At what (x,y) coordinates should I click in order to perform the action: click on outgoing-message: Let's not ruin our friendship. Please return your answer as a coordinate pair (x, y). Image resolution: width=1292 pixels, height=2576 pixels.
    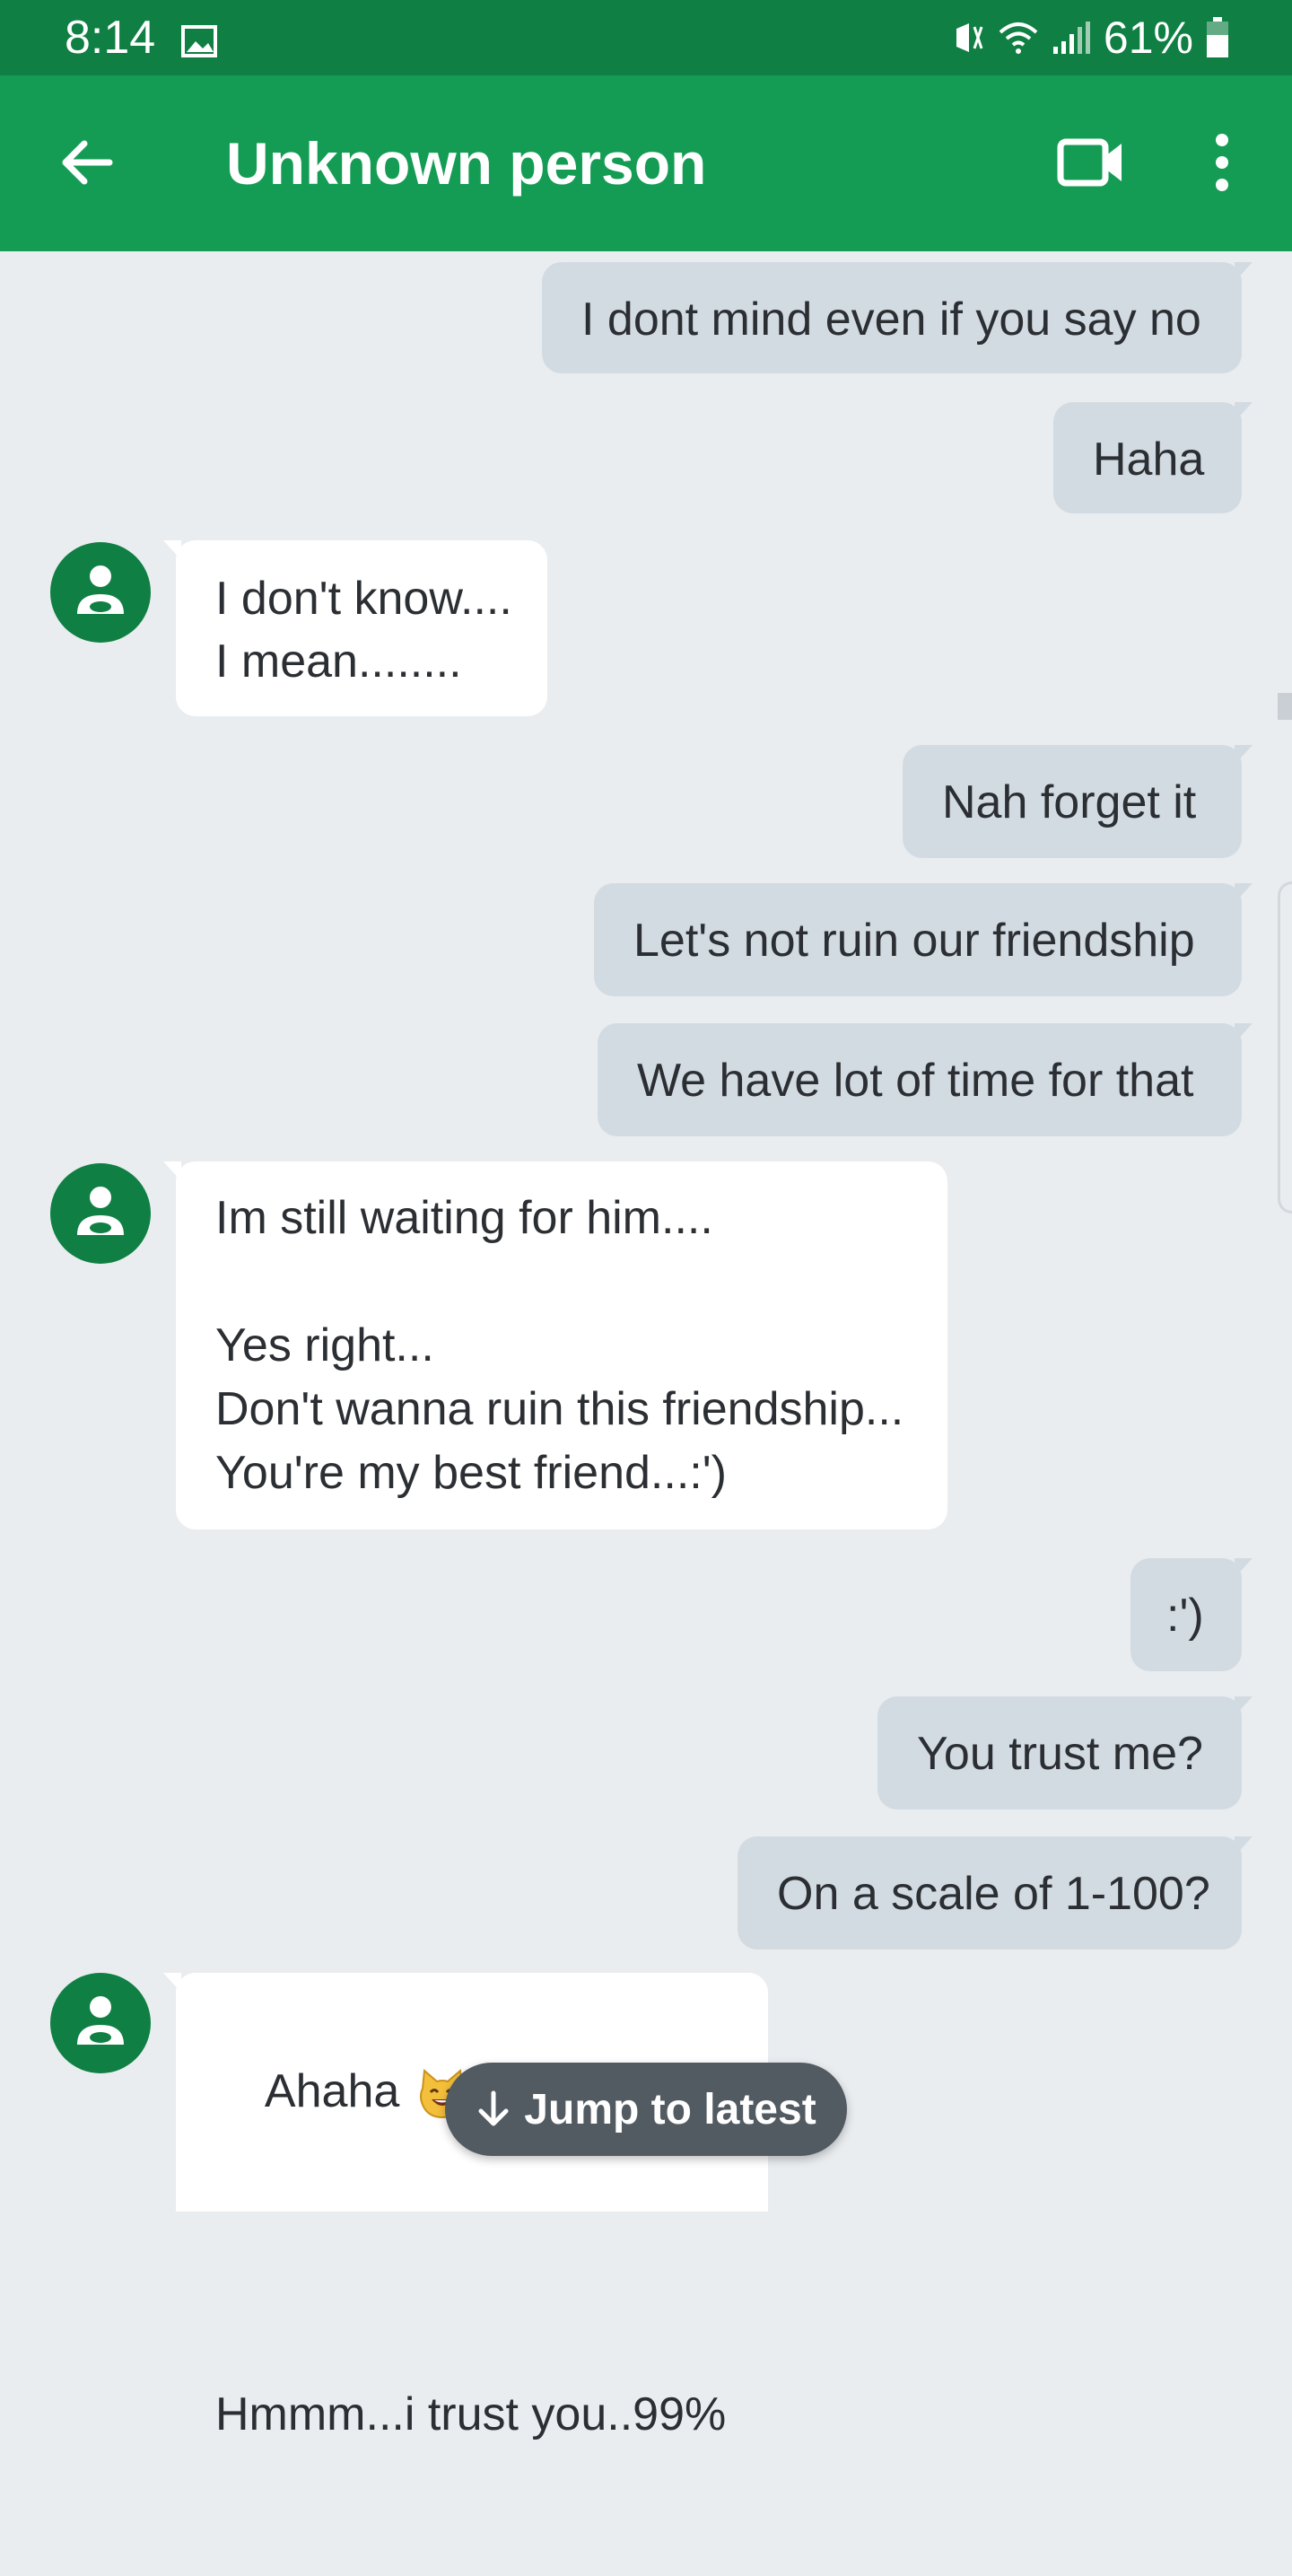
    Looking at the image, I should click on (923, 939).